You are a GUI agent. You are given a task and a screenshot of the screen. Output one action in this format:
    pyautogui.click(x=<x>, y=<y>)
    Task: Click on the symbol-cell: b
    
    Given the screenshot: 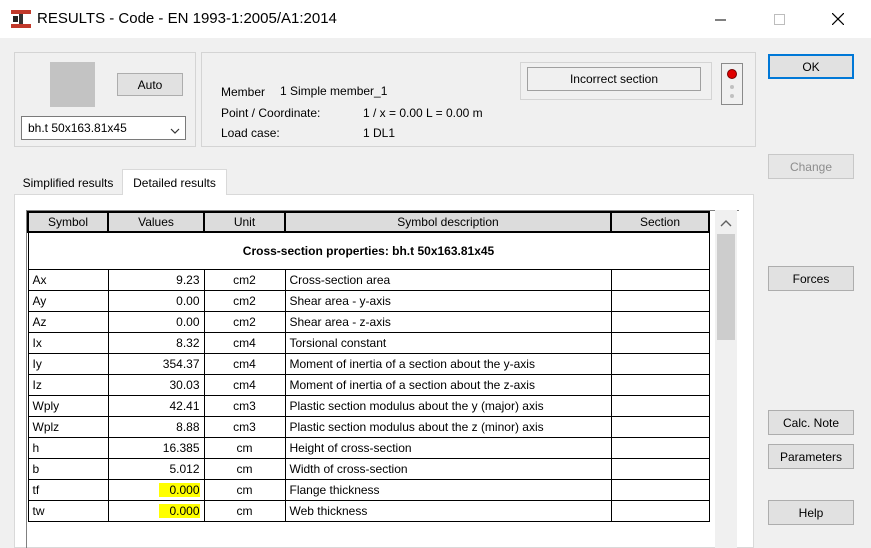 What is the action you would take?
    pyautogui.click(x=68, y=469)
    